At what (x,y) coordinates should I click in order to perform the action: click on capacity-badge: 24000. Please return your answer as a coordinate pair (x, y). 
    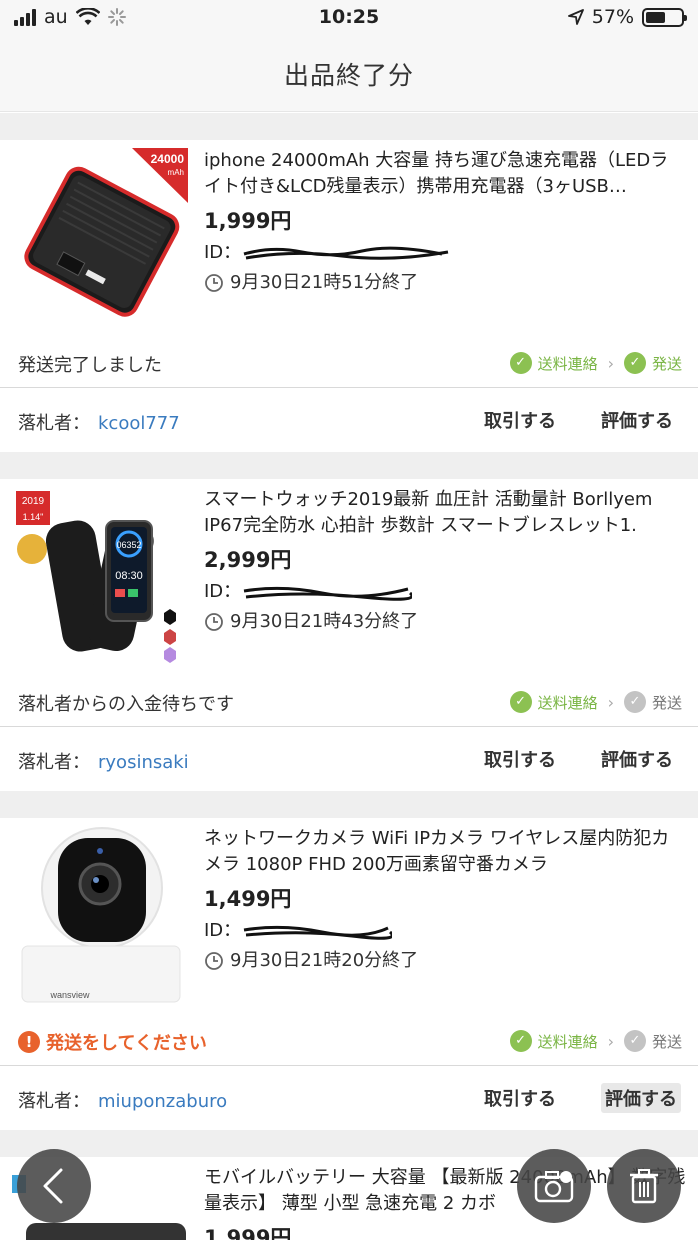
    Looking at the image, I should click on (168, 159).